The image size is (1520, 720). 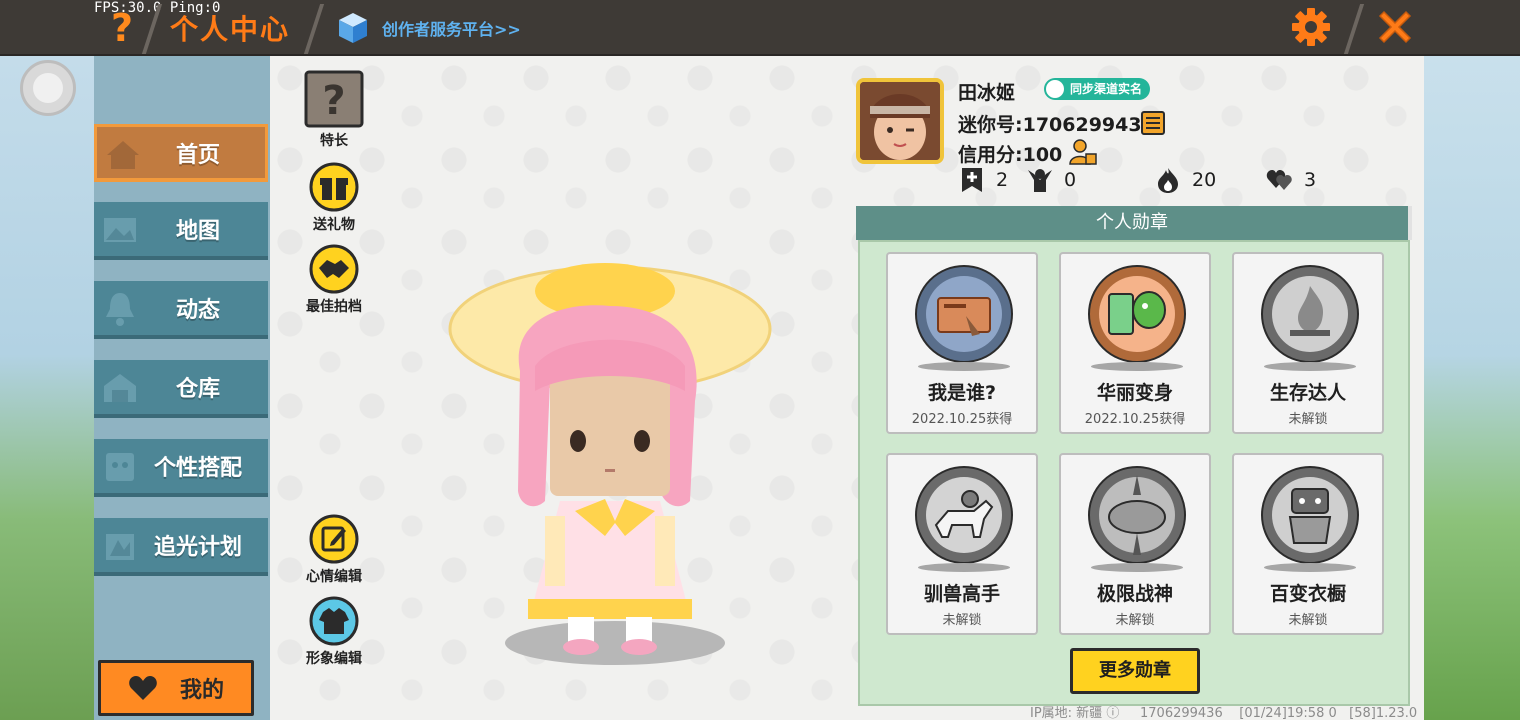 I want to click on footer-timestamp: [01/24]19:58 0, so click(x=1288, y=713).